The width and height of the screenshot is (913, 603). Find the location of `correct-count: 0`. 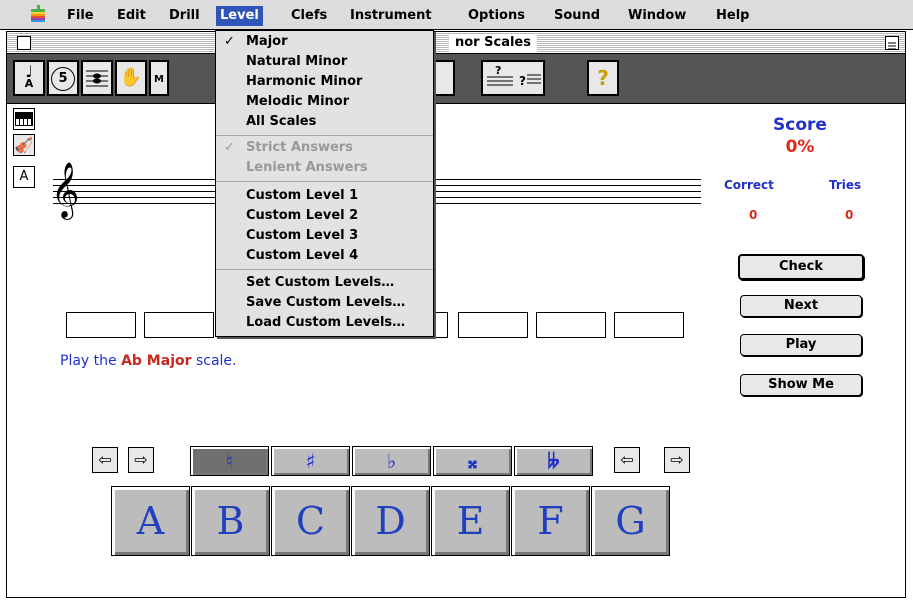

correct-count: 0 is located at coordinates (753, 215).